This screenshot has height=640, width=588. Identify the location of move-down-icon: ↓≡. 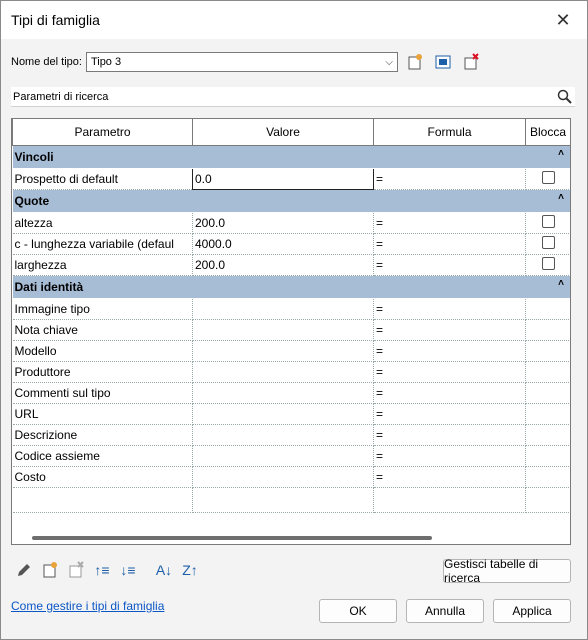
(128, 570).